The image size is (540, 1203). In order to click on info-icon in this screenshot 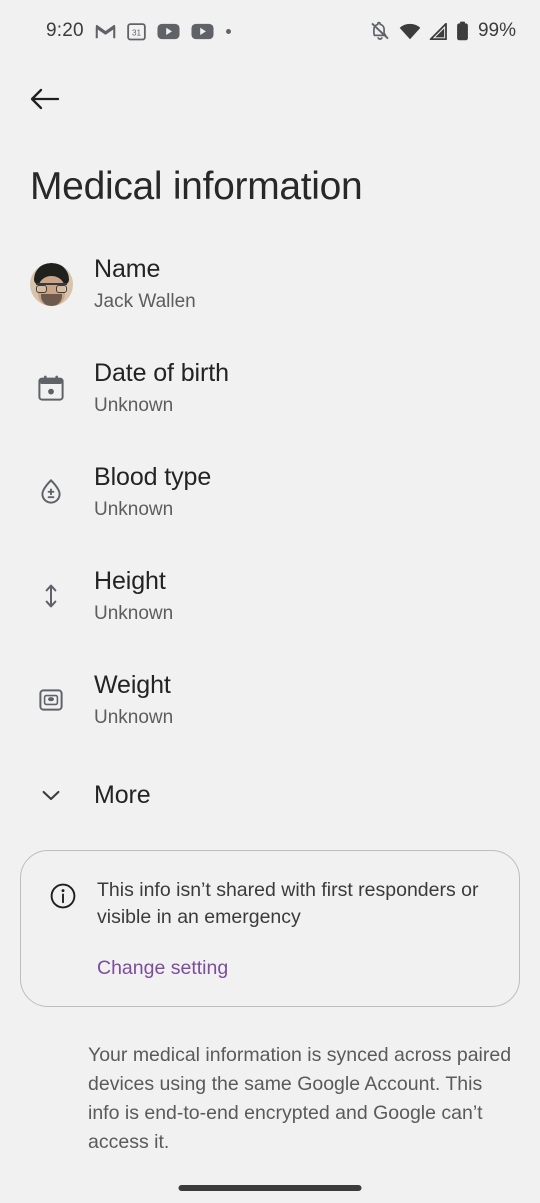, I will do `click(63, 894)`.